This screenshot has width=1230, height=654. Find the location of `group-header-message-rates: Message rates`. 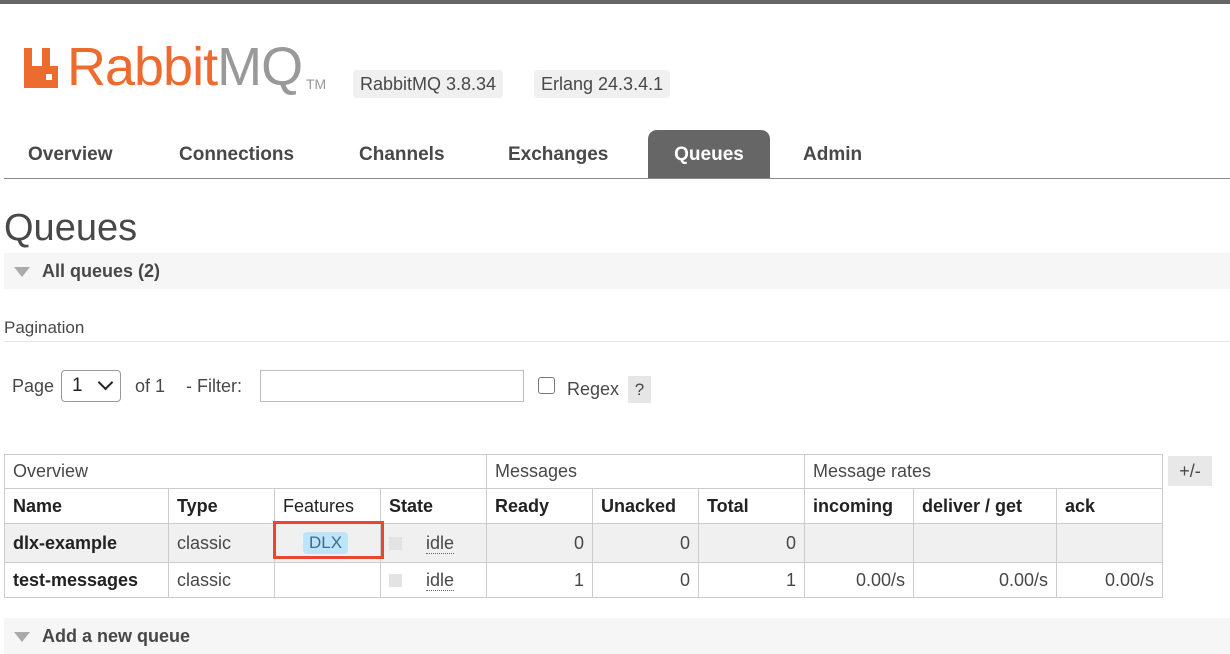

group-header-message-rates: Message rates is located at coordinates (983, 471).